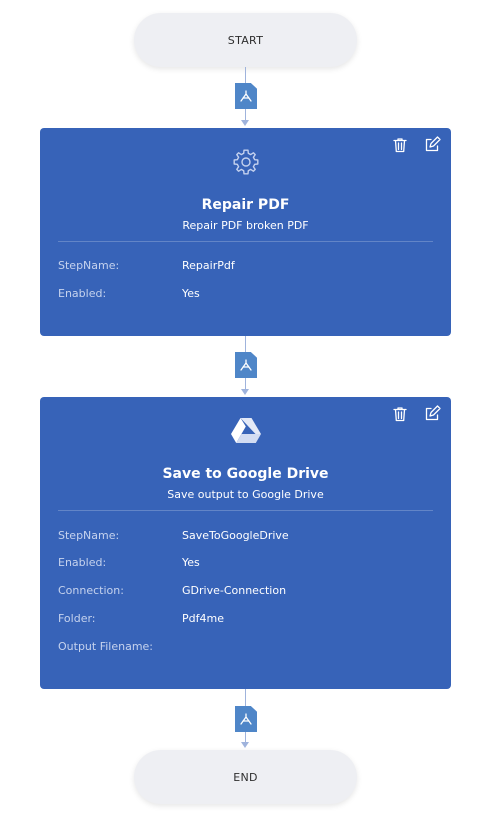 This screenshot has height=816, width=485. I want to click on property-value: Pdf4me, so click(203, 618).